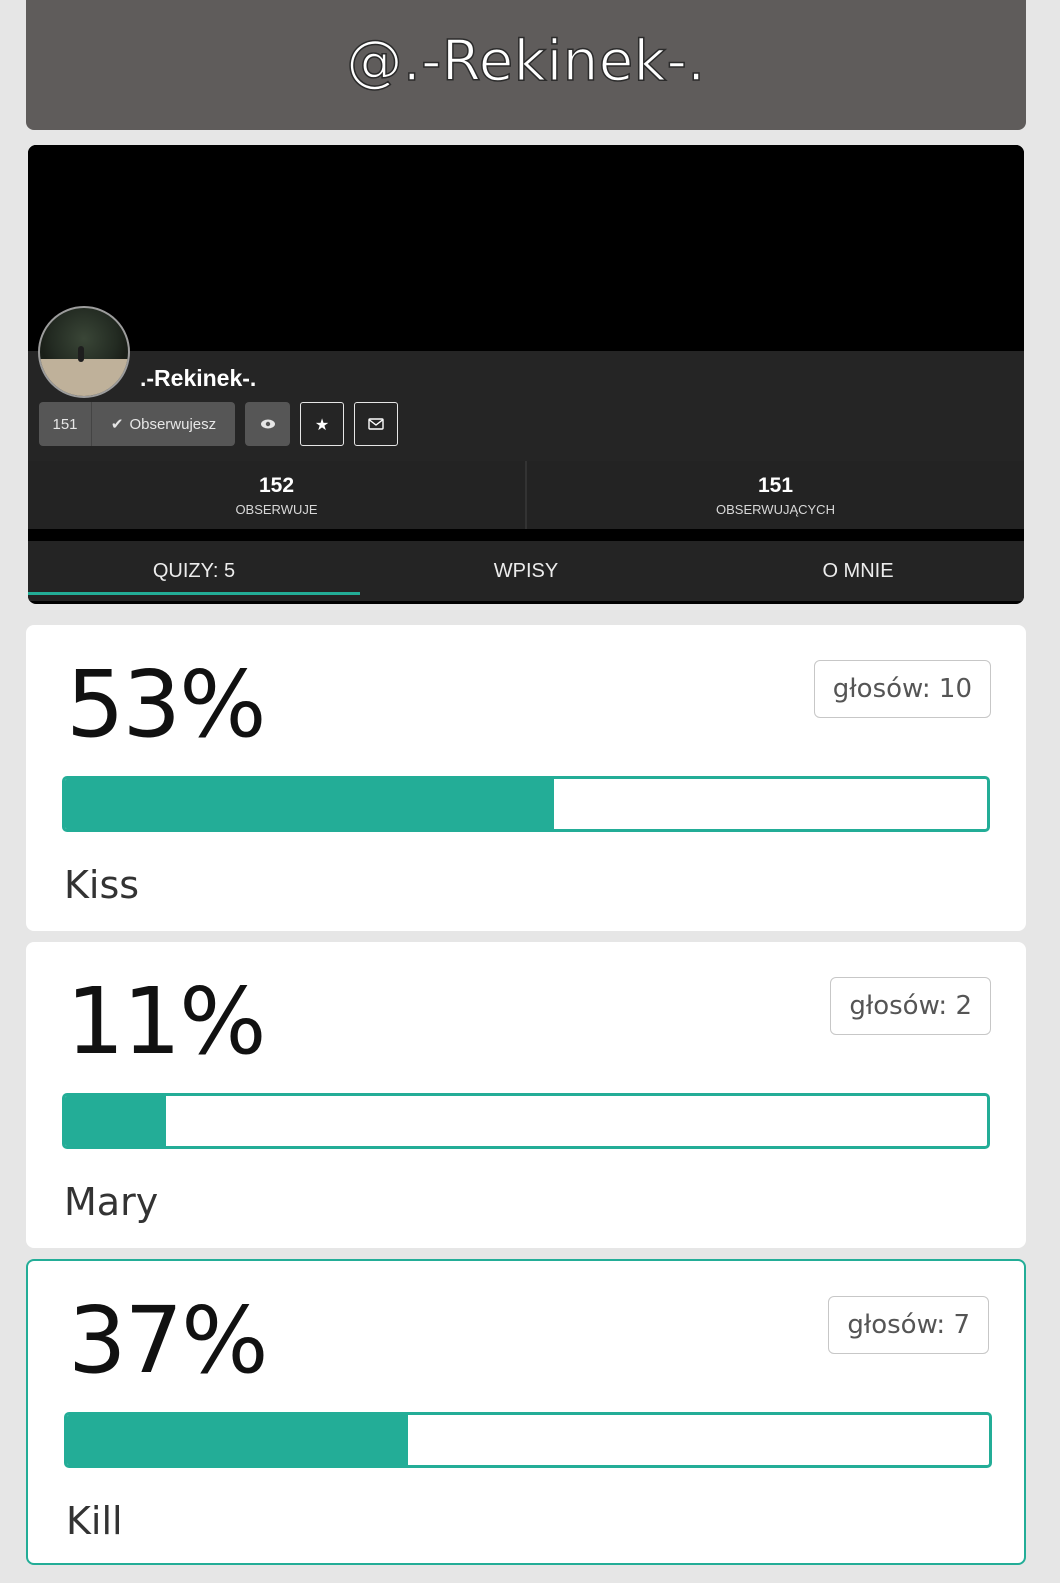 The height and width of the screenshot is (1583, 1060). Describe the element at coordinates (166, 704) in the screenshot. I see `poll-percent: 53%` at that location.